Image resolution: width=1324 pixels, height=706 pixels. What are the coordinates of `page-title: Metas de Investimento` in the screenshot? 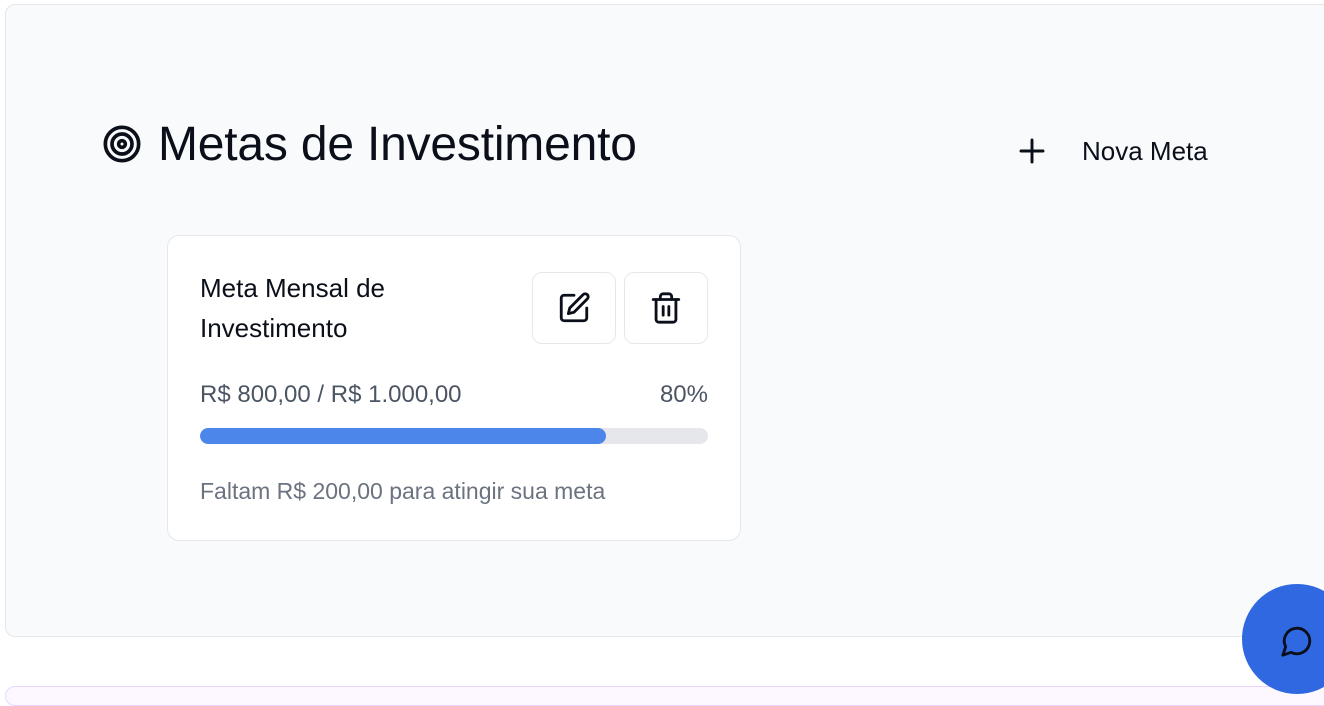 It's located at (397, 144).